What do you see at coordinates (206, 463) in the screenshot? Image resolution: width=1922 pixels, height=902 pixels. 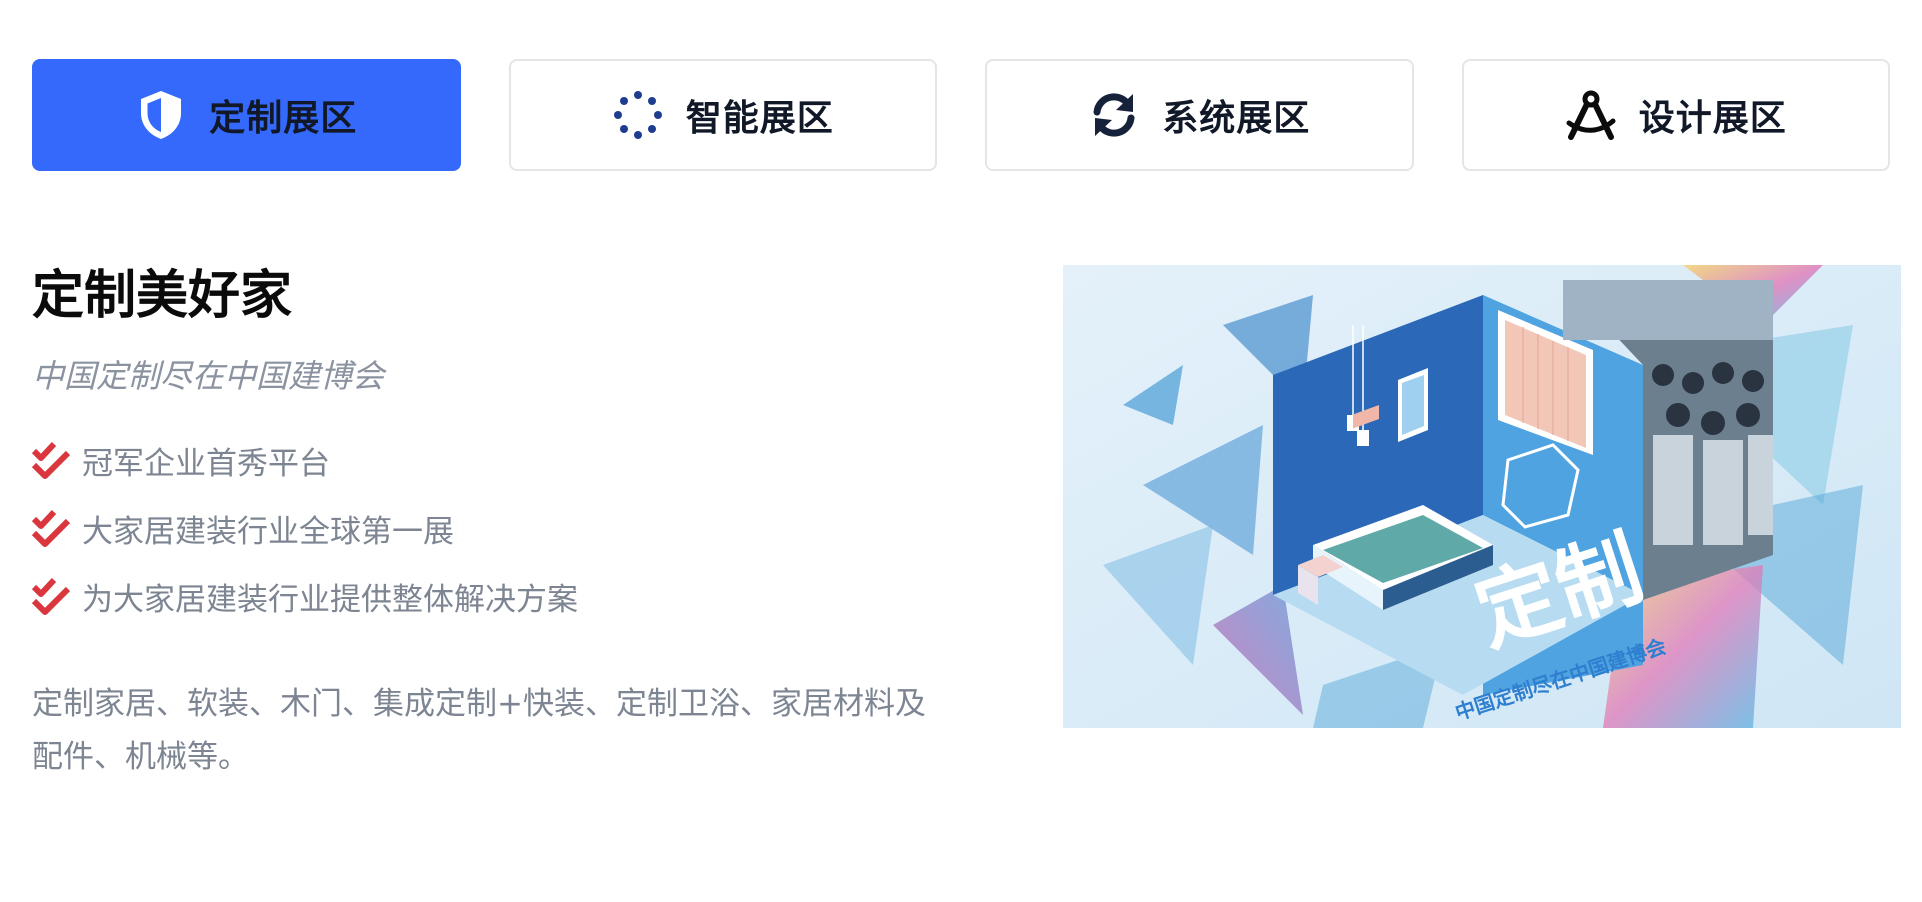 I see `feature-text: 冠军企业首秀平台` at bounding box center [206, 463].